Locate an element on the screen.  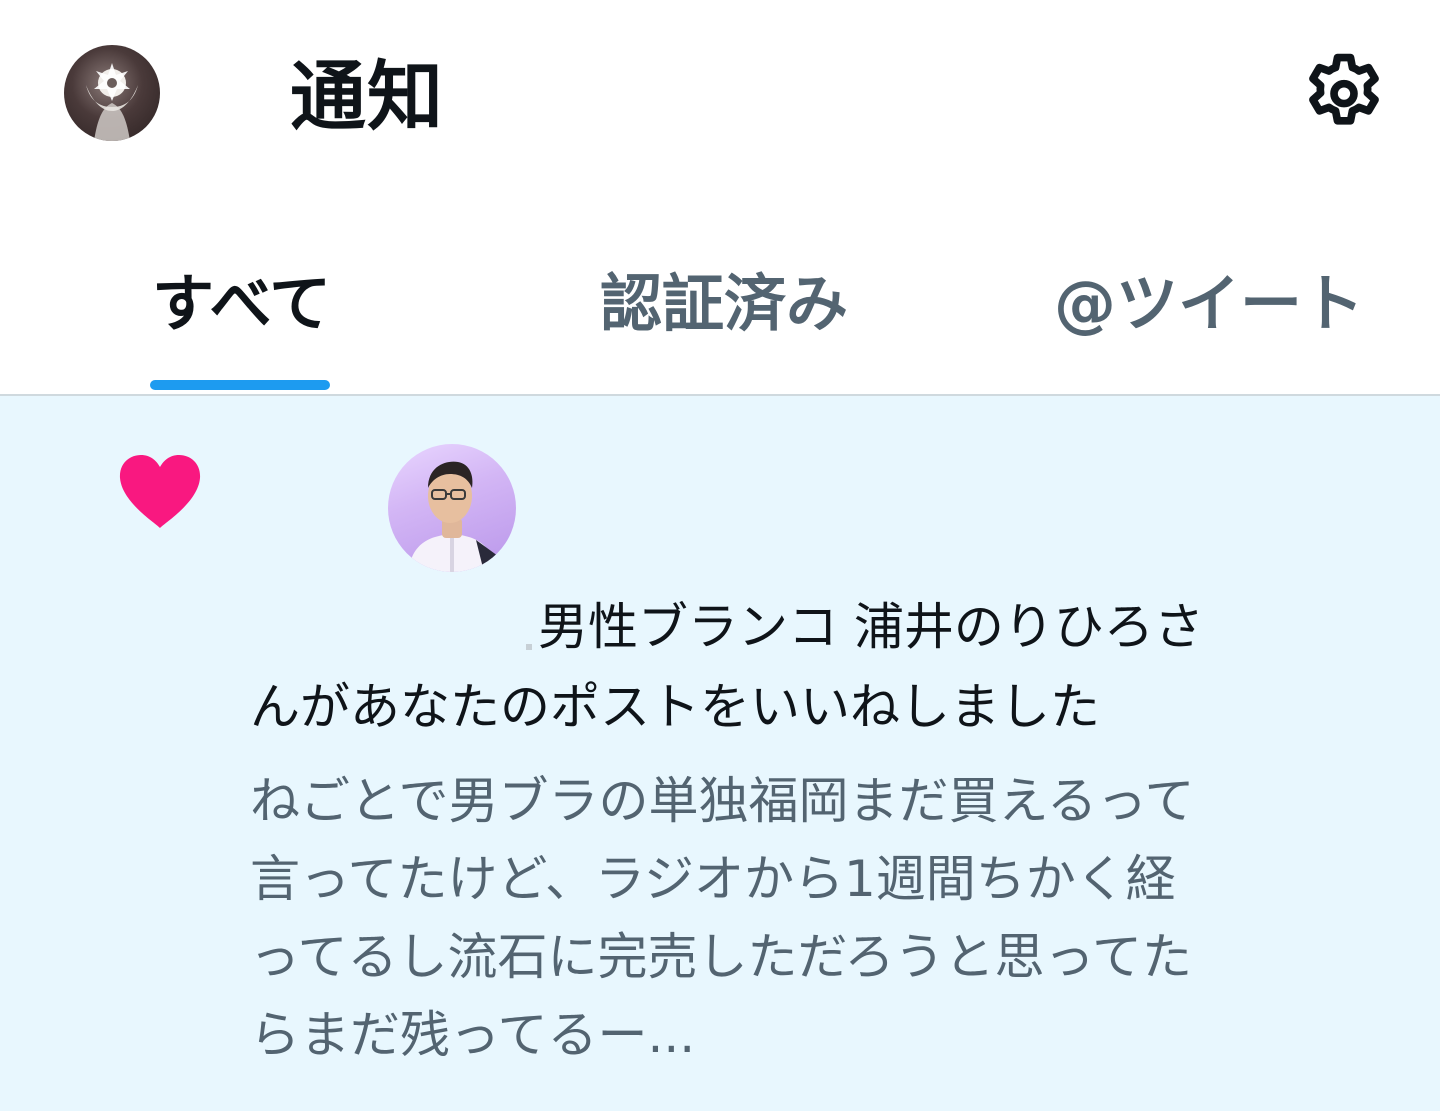
active-tab-indicator is located at coordinates (240, 385).